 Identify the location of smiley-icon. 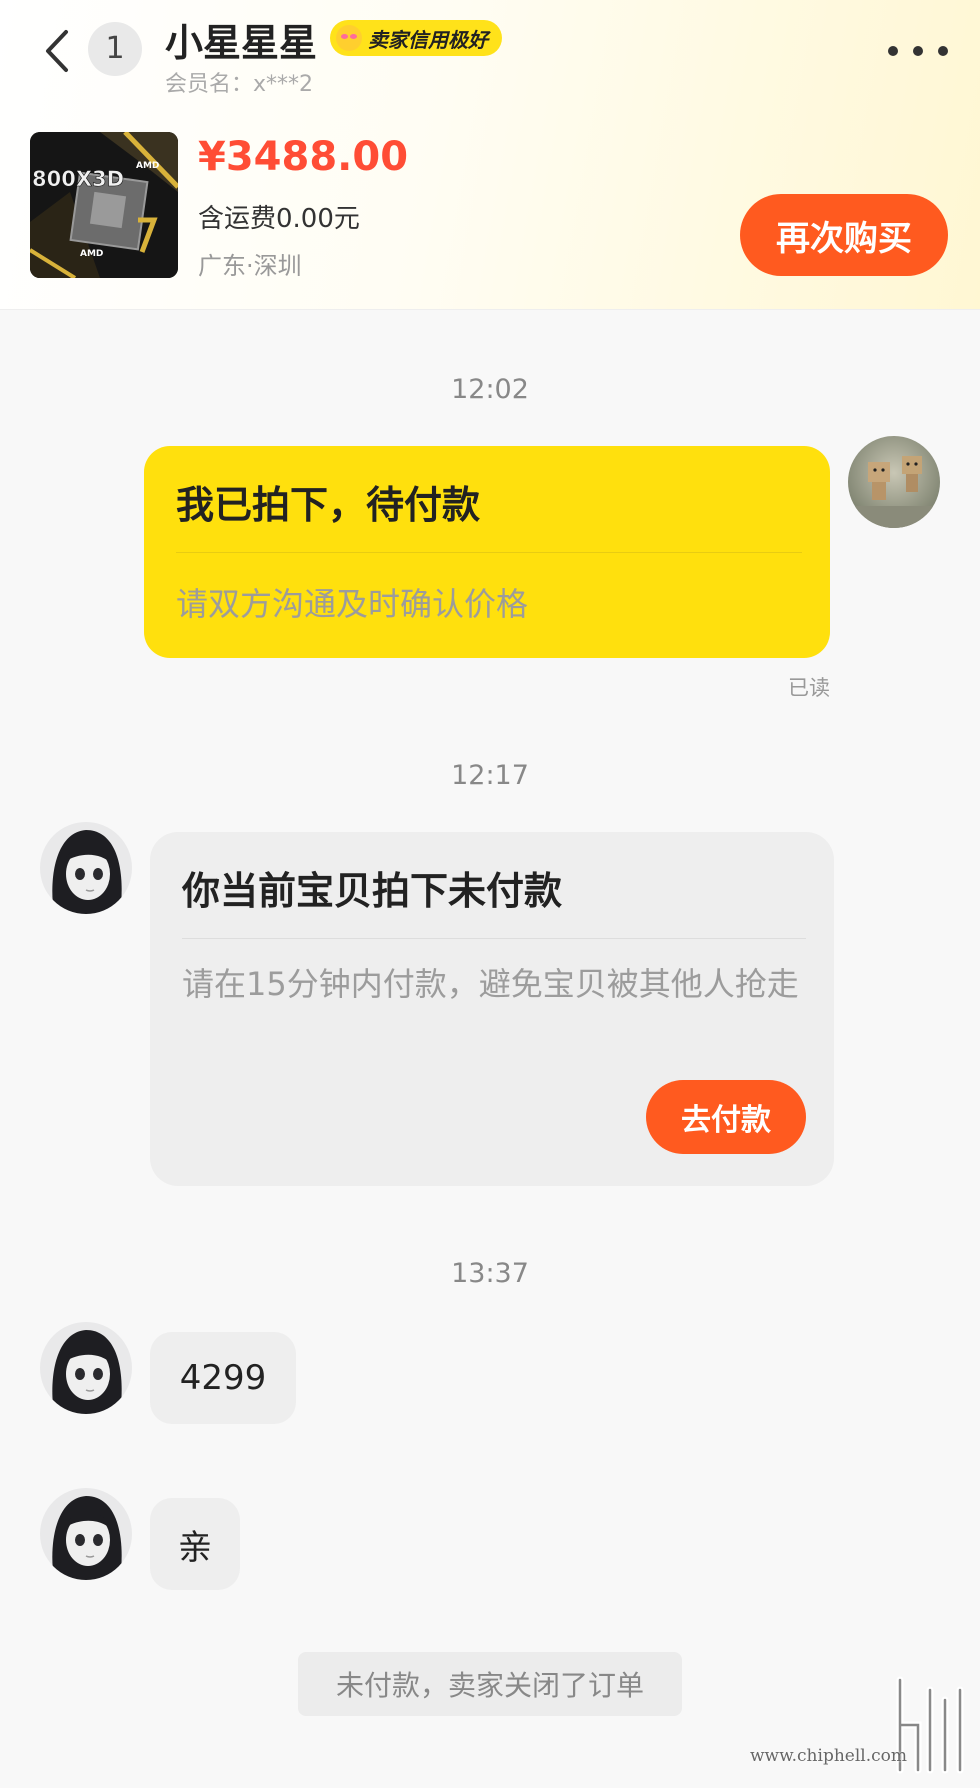
(349, 38).